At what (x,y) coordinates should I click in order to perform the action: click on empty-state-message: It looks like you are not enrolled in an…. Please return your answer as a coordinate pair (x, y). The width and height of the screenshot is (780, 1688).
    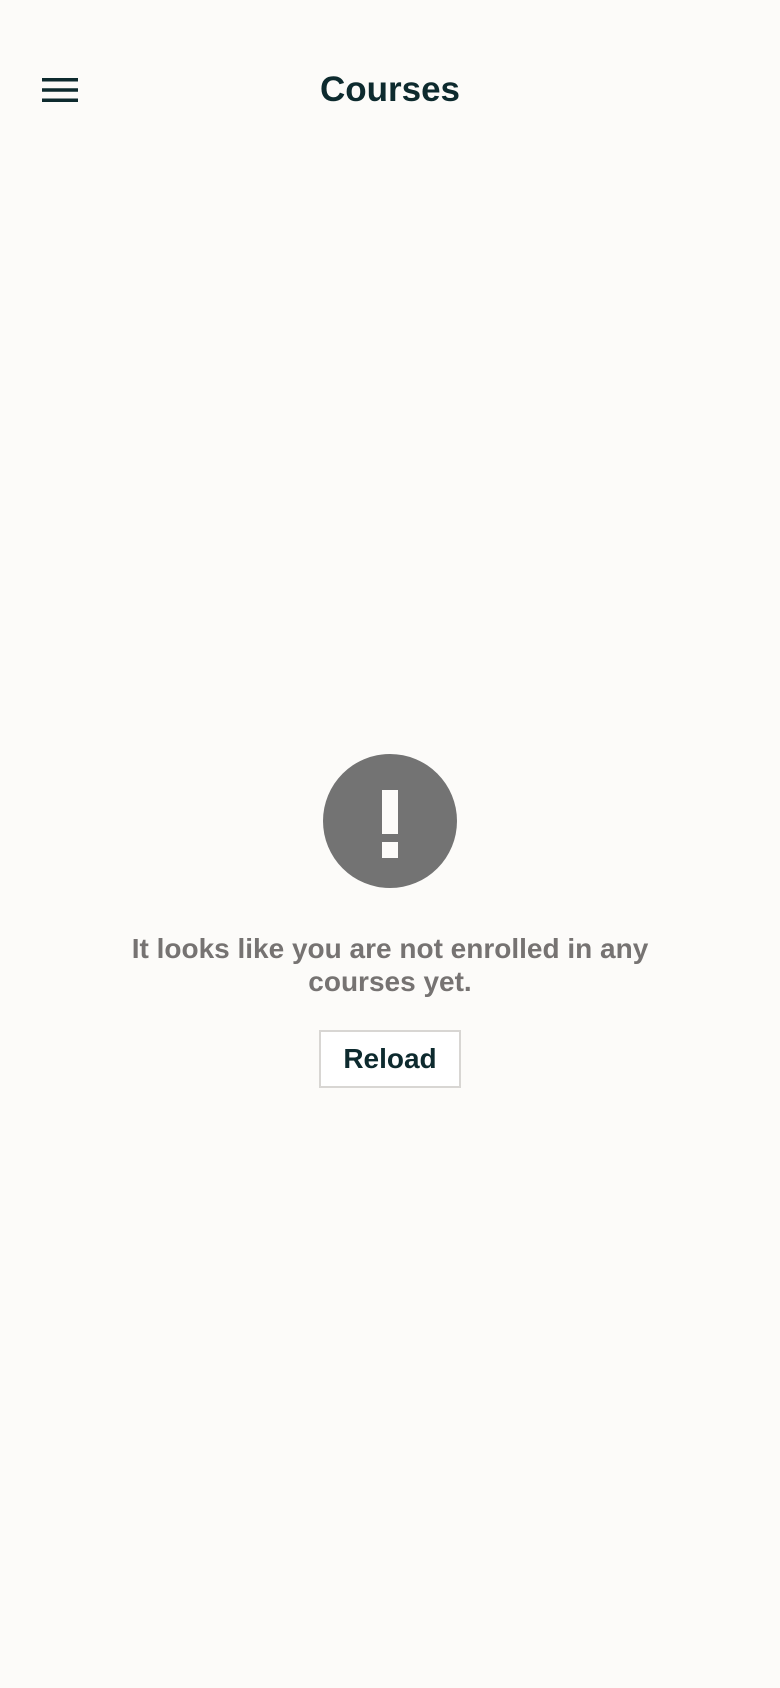
    Looking at the image, I should click on (390, 965).